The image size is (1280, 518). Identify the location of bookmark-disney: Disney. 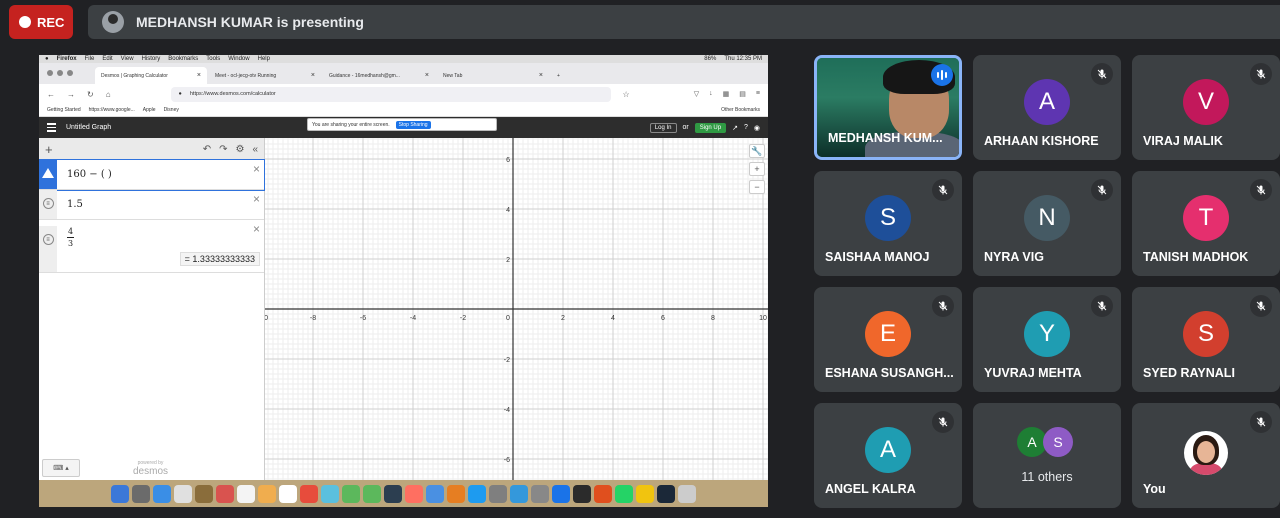
(171, 110).